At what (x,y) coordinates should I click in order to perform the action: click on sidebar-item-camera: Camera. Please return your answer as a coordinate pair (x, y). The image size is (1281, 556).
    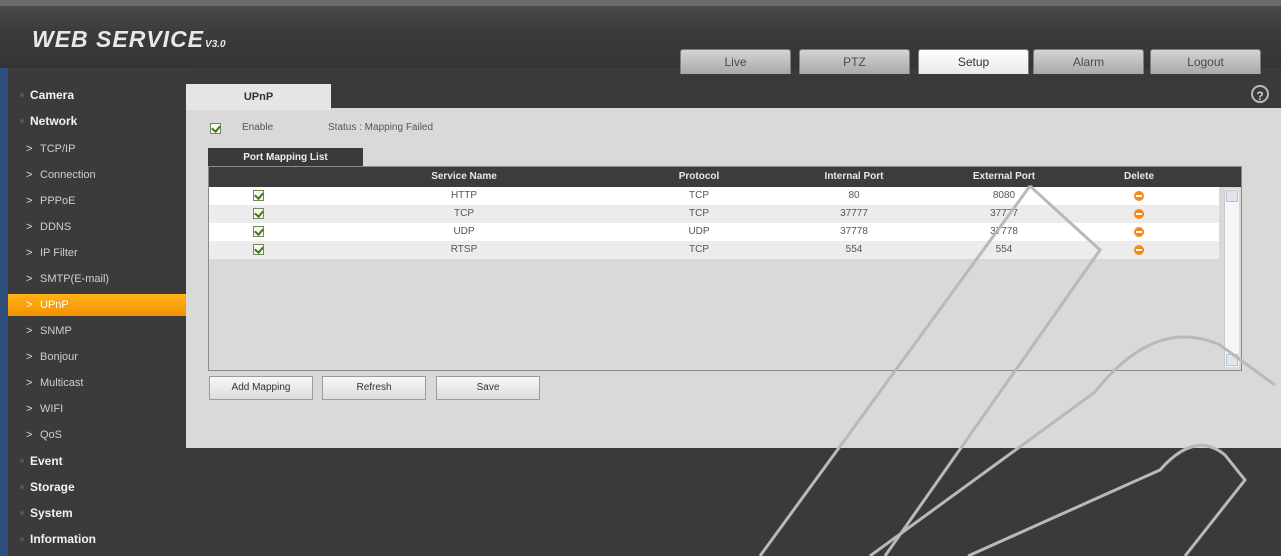
    Looking at the image, I should click on (97, 95).